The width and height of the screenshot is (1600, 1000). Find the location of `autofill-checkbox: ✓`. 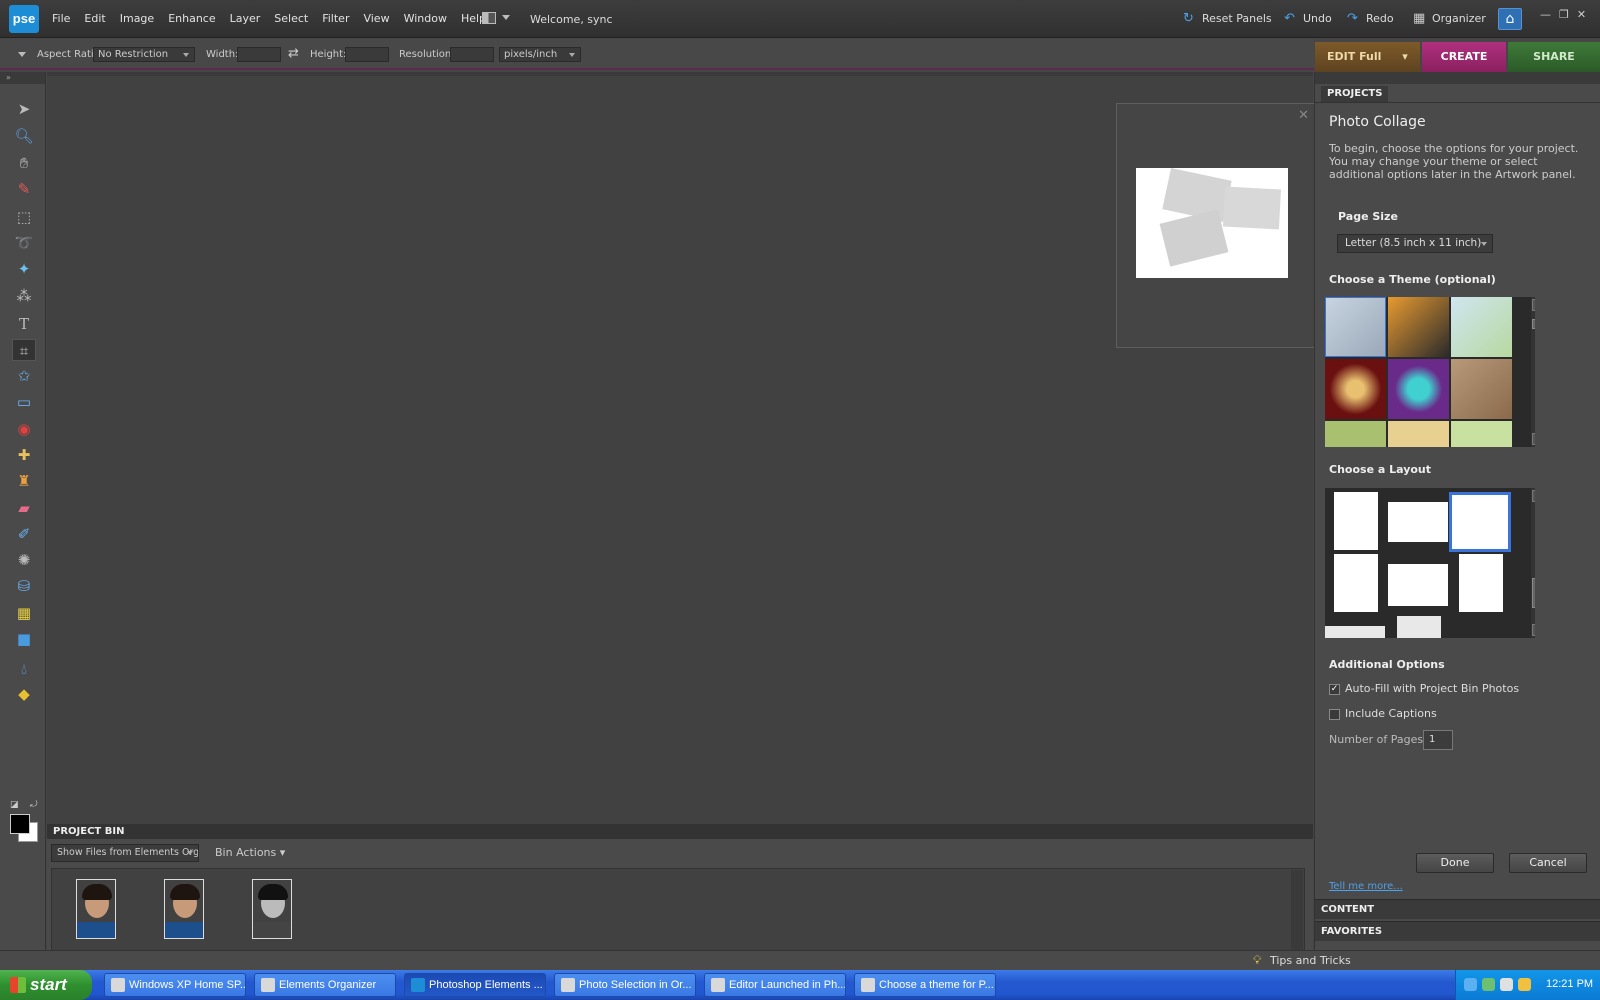

autofill-checkbox: ✓ is located at coordinates (1334, 689).